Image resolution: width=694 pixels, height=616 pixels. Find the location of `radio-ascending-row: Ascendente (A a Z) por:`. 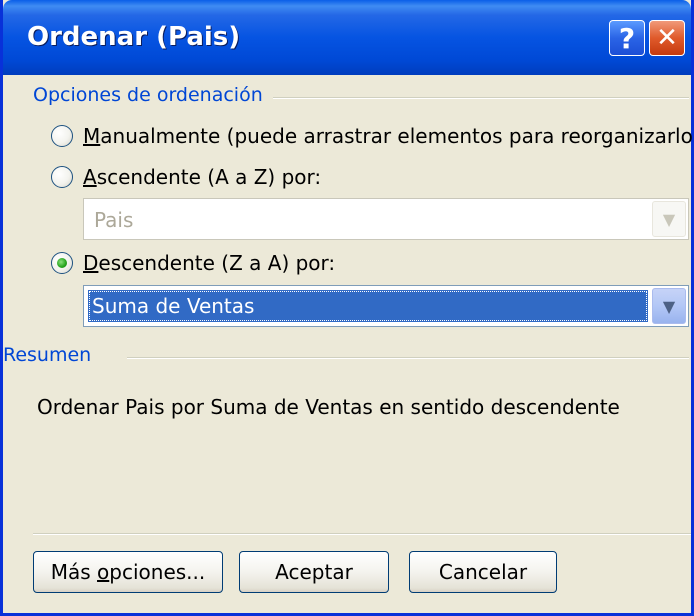

radio-ascending-row: Ascendente (A a Z) por: is located at coordinates (186, 177).